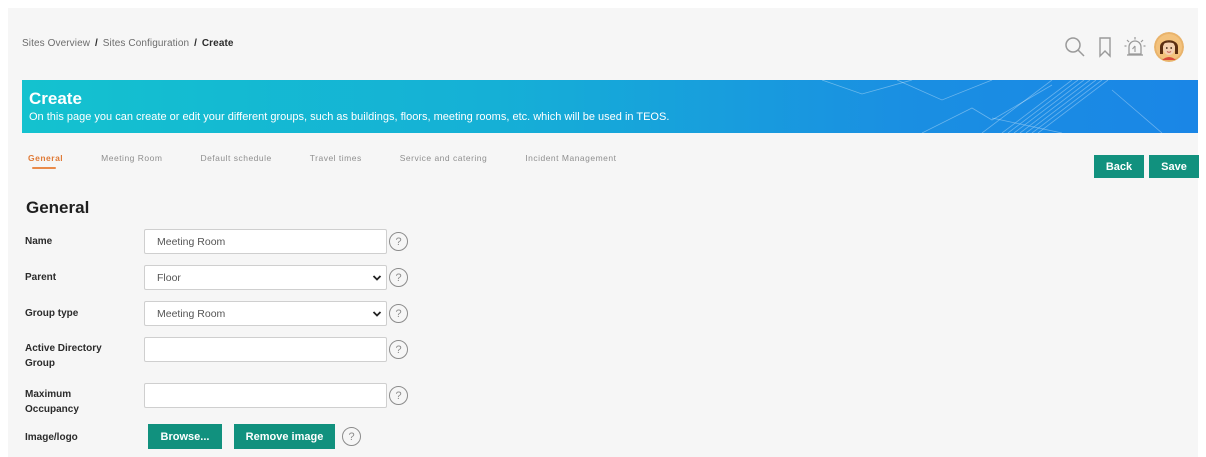  Describe the element at coordinates (1119, 166) in the screenshot. I see `back-button: Back` at that location.